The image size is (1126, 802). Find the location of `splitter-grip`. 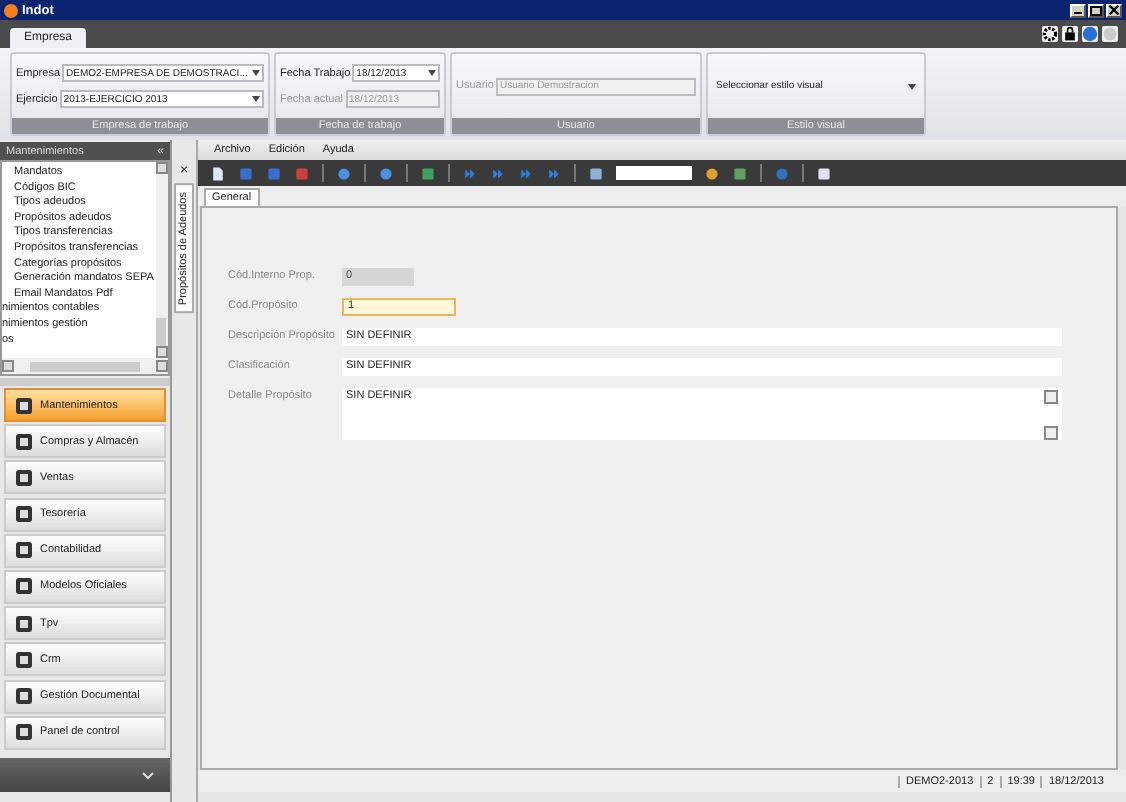

splitter-grip is located at coordinates (85, 382).